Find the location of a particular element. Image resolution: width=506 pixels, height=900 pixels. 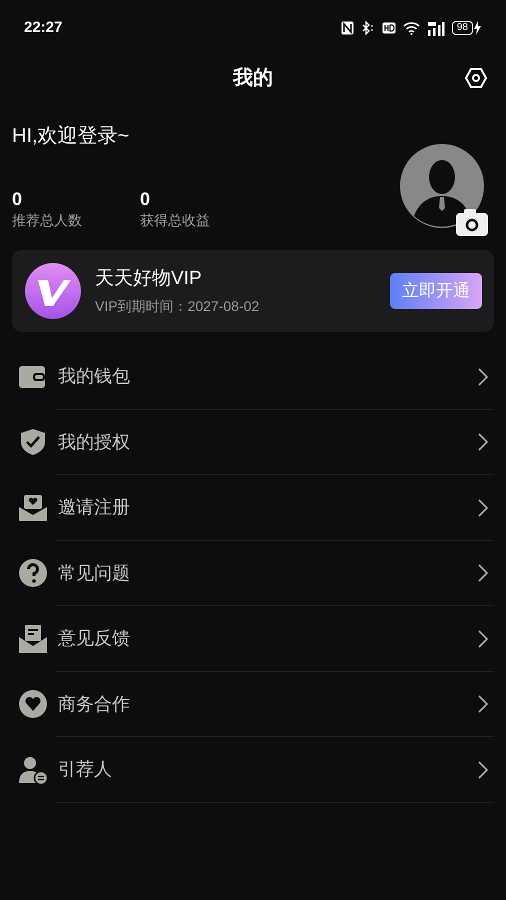

page-title: 我的 is located at coordinates (253, 78).